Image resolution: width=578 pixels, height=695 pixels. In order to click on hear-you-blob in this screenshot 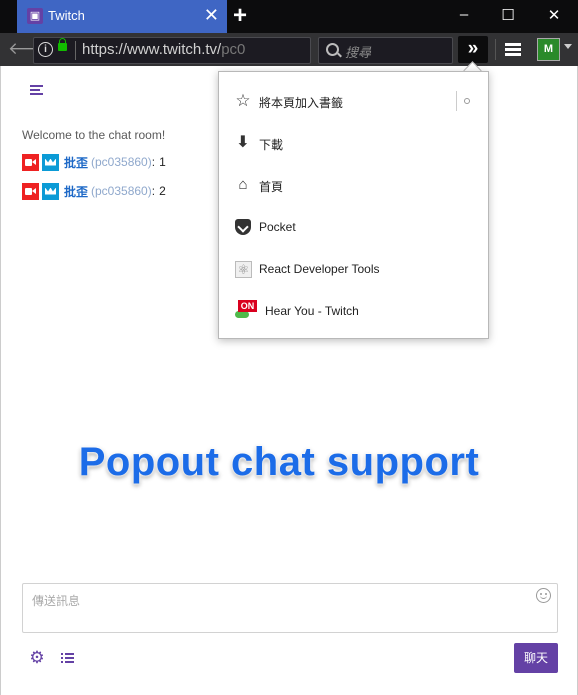, I will do `click(242, 314)`.